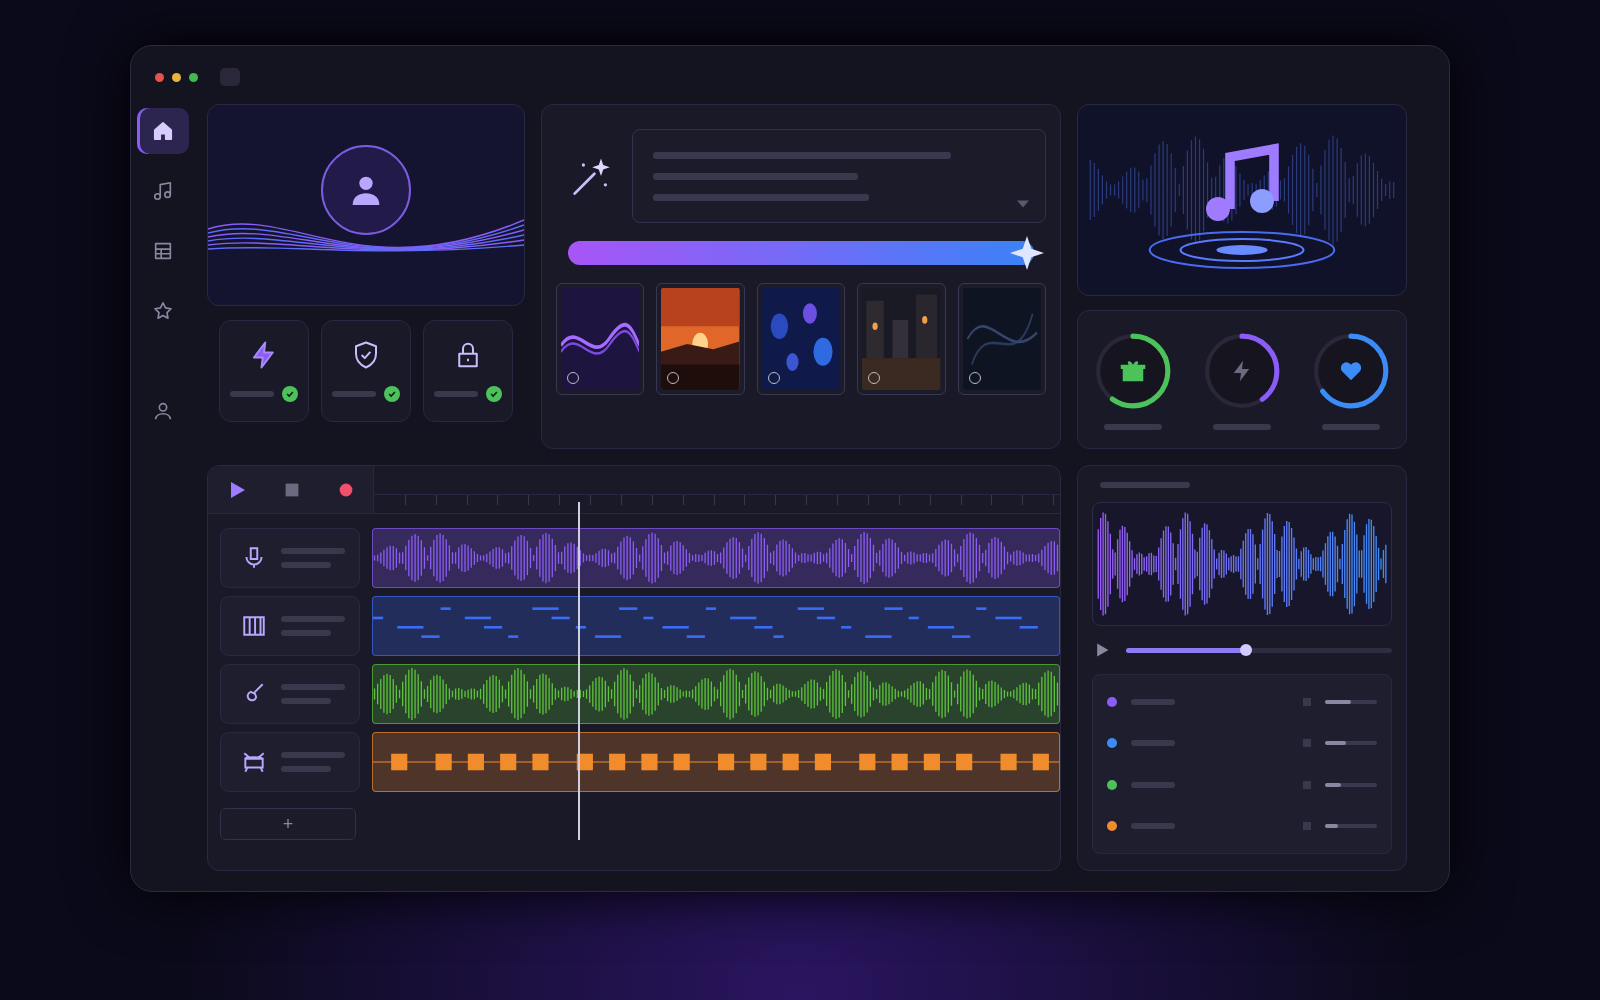  What do you see at coordinates (292, 489) in the screenshot?
I see `stop-icon` at bounding box center [292, 489].